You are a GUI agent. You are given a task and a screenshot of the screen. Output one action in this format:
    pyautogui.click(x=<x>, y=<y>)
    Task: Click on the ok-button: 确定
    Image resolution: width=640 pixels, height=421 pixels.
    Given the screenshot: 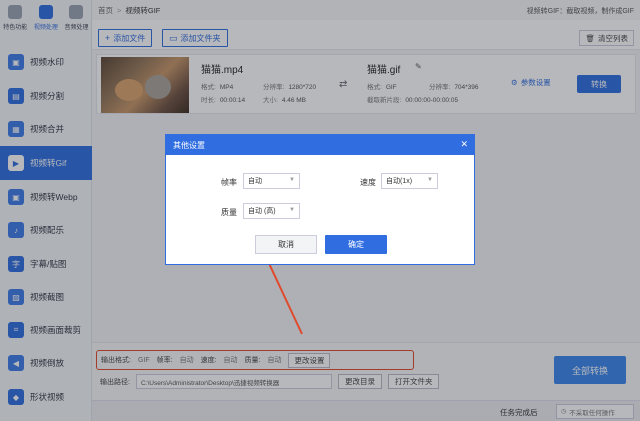 What is the action you would take?
    pyautogui.click(x=356, y=244)
    